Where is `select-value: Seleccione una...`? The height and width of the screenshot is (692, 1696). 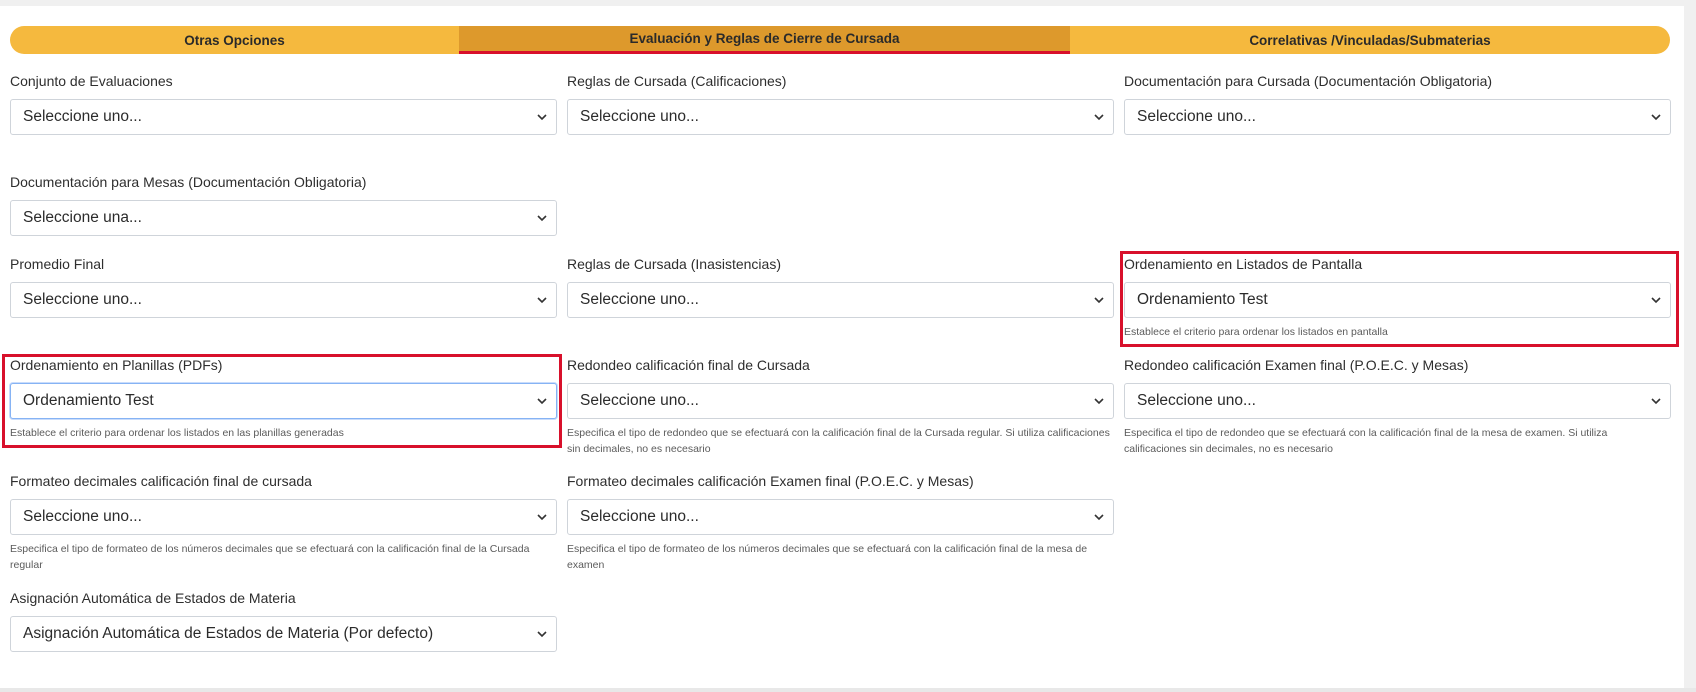
select-value: Seleccione una... is located at coordinates (82, 217).